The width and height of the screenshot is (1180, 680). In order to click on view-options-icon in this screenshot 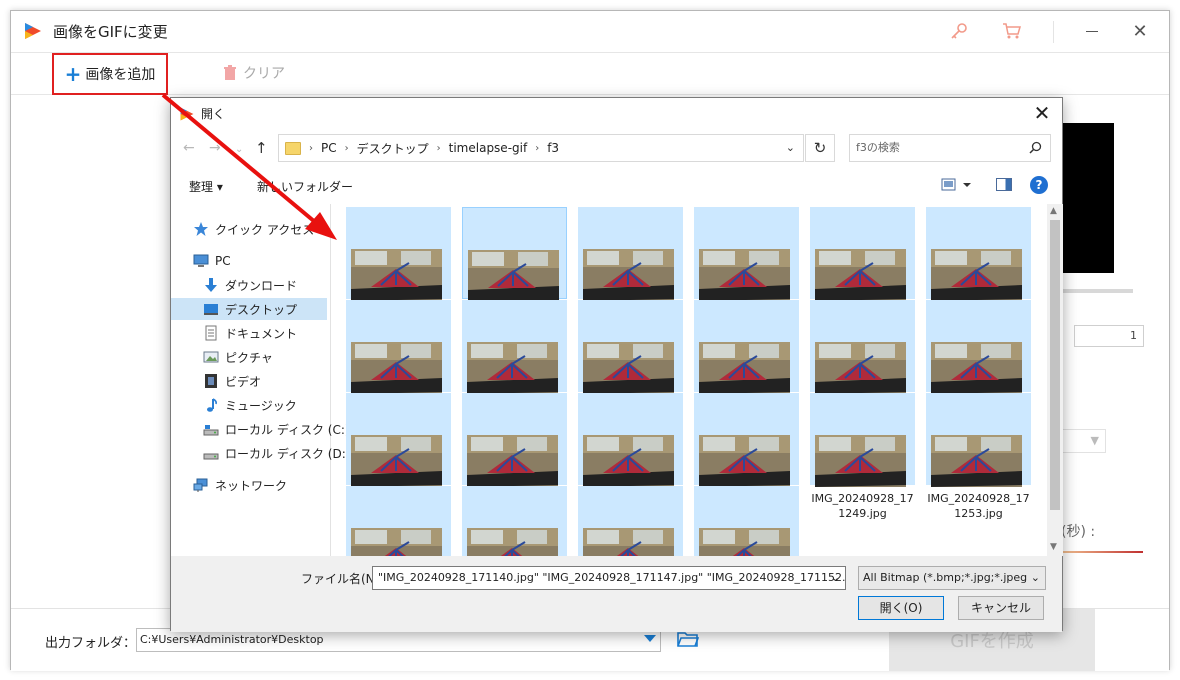, I will do `click(957, 185)`.